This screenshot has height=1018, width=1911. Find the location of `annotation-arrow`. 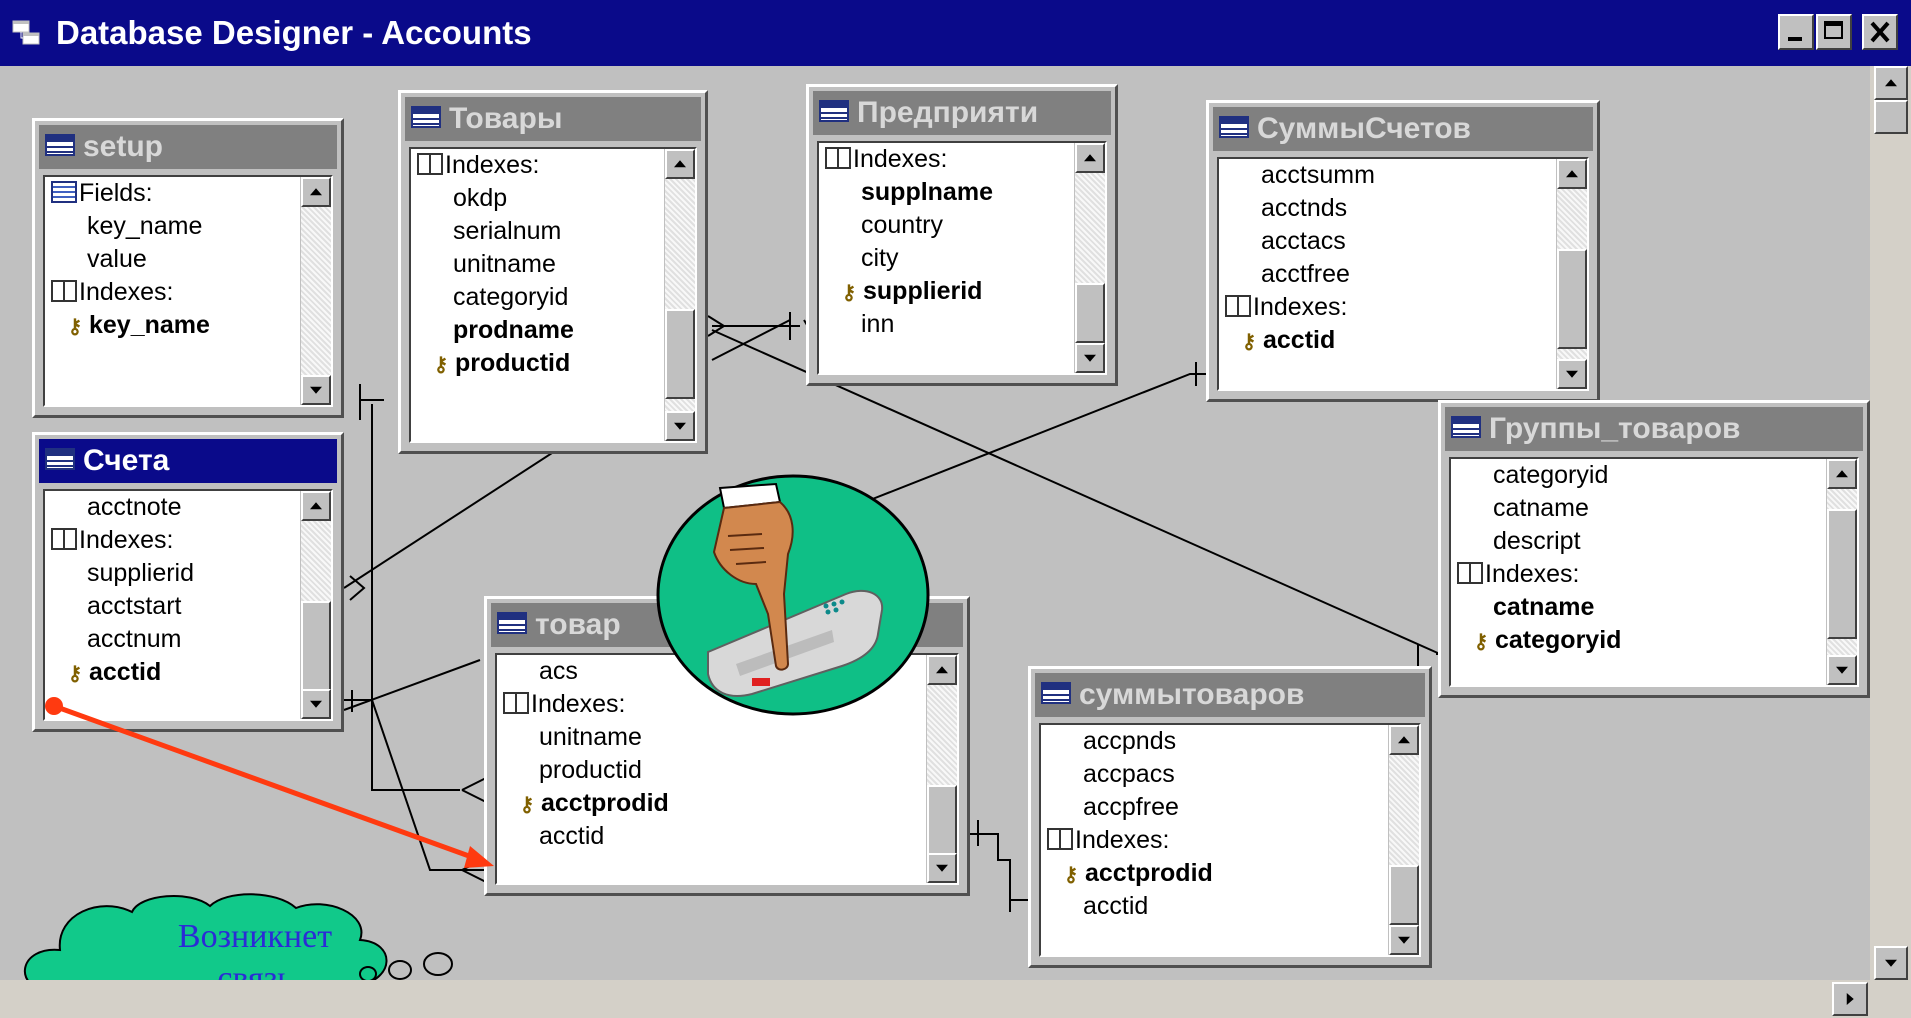

annotation-arrow is located at coordinates (269, 782).